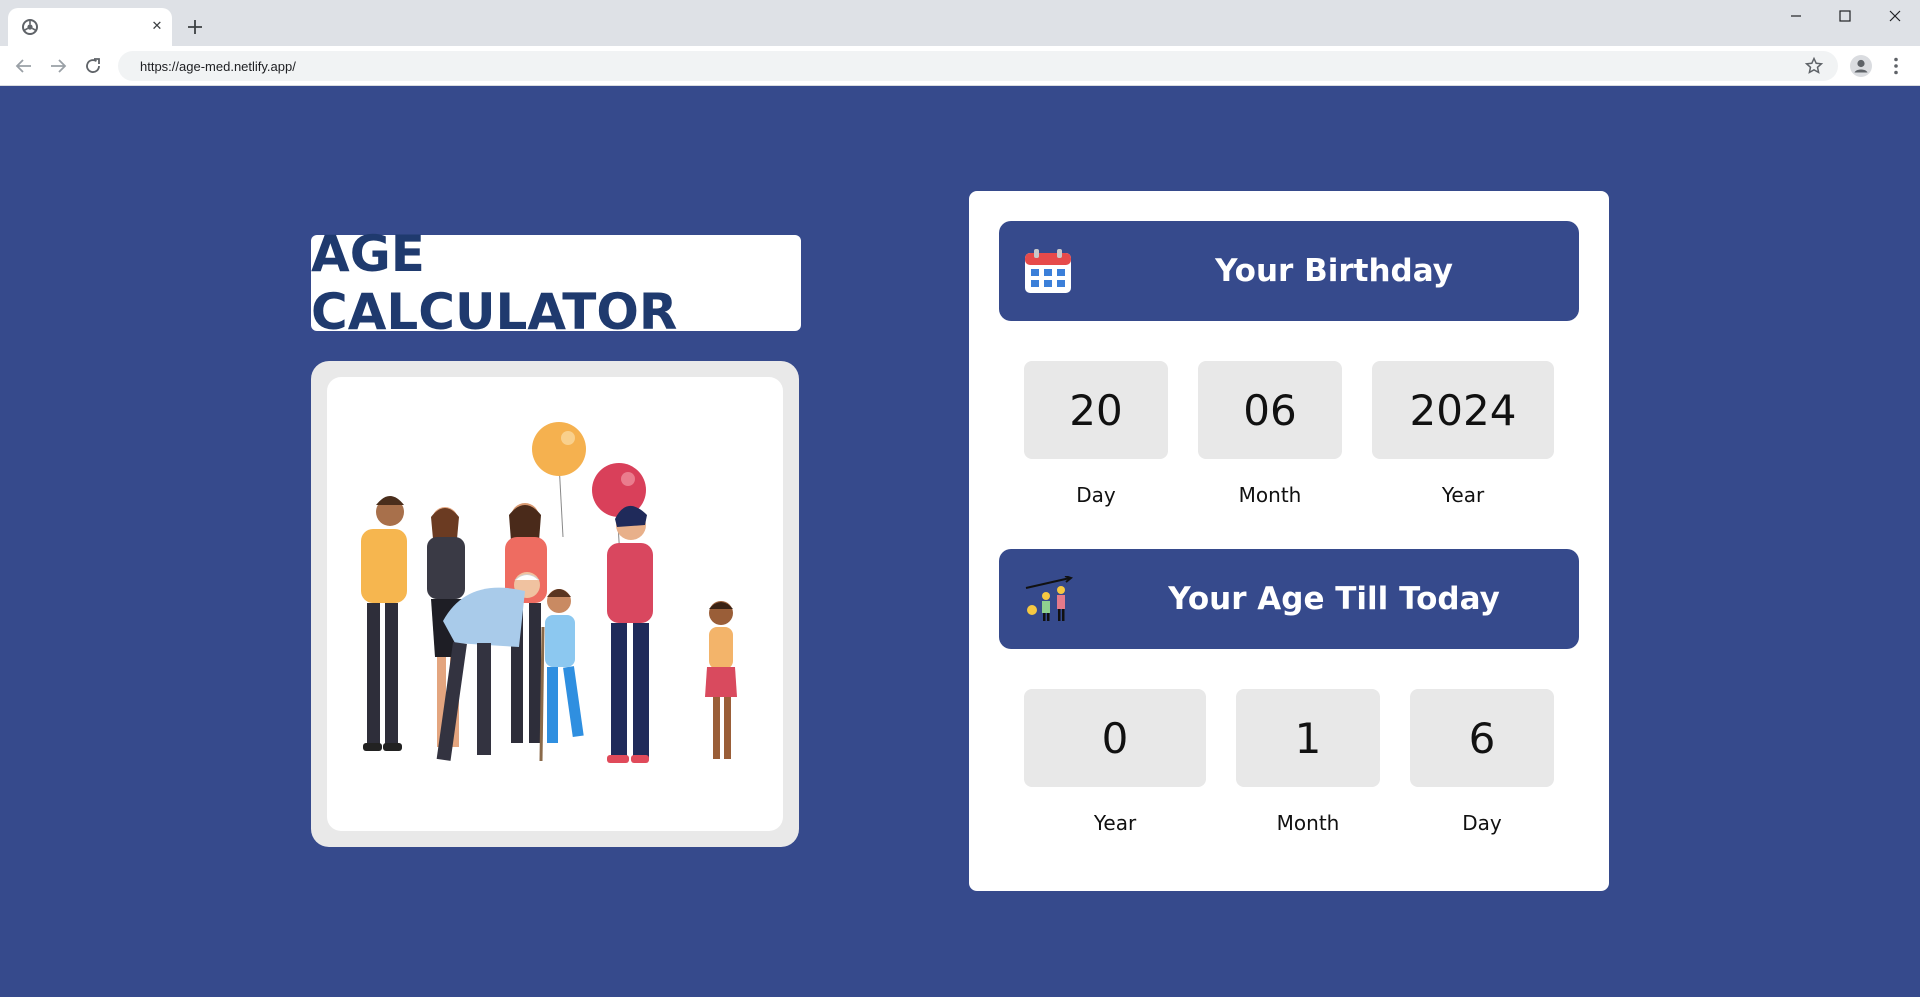 The image size is (1920, 997). What do you see at coordinates (1270, 410) in the screenshot?
I see `birthday-month-value: 06` at bounding box center [1270, 410].